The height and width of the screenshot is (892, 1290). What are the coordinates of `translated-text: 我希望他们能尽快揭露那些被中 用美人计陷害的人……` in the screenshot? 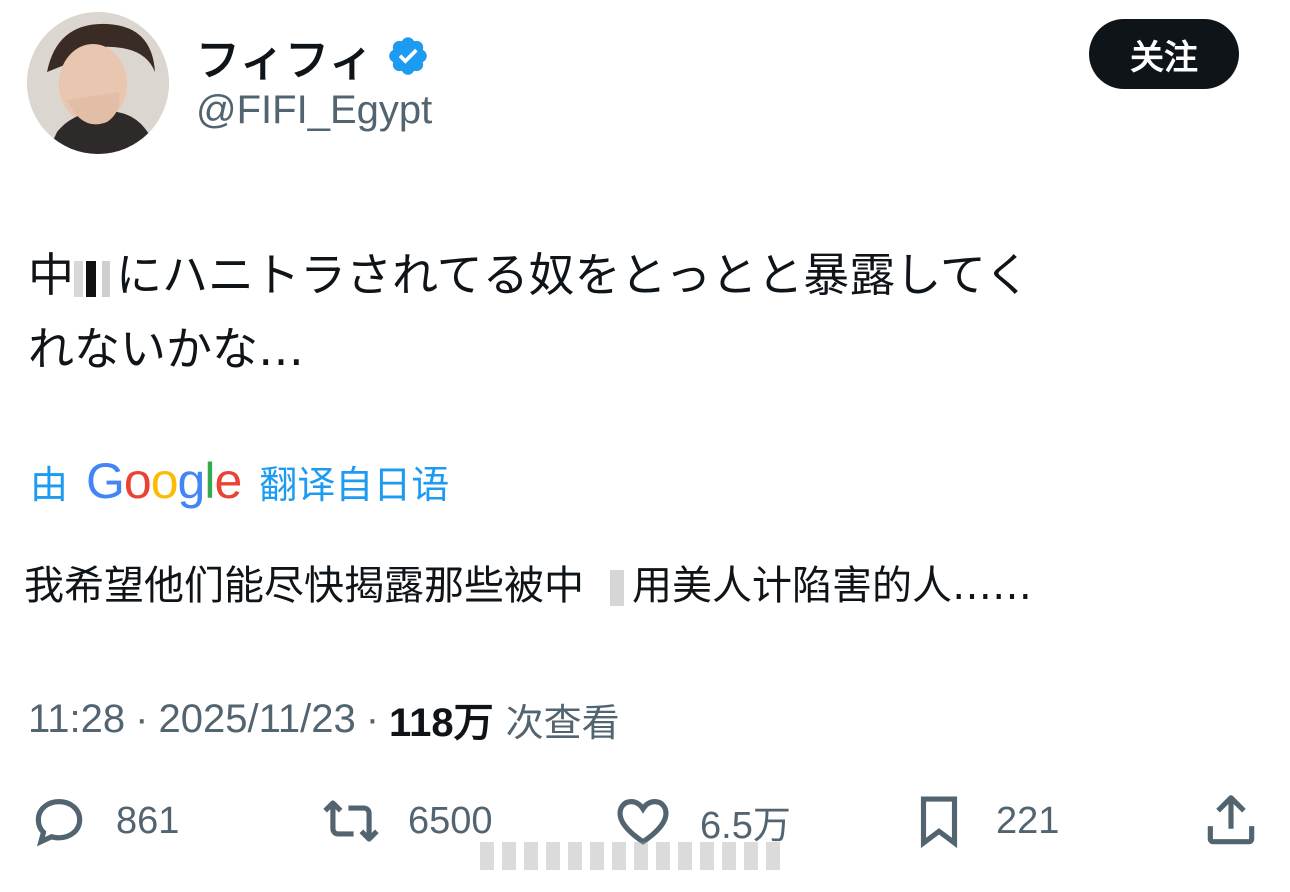 It's located at (644, 586).